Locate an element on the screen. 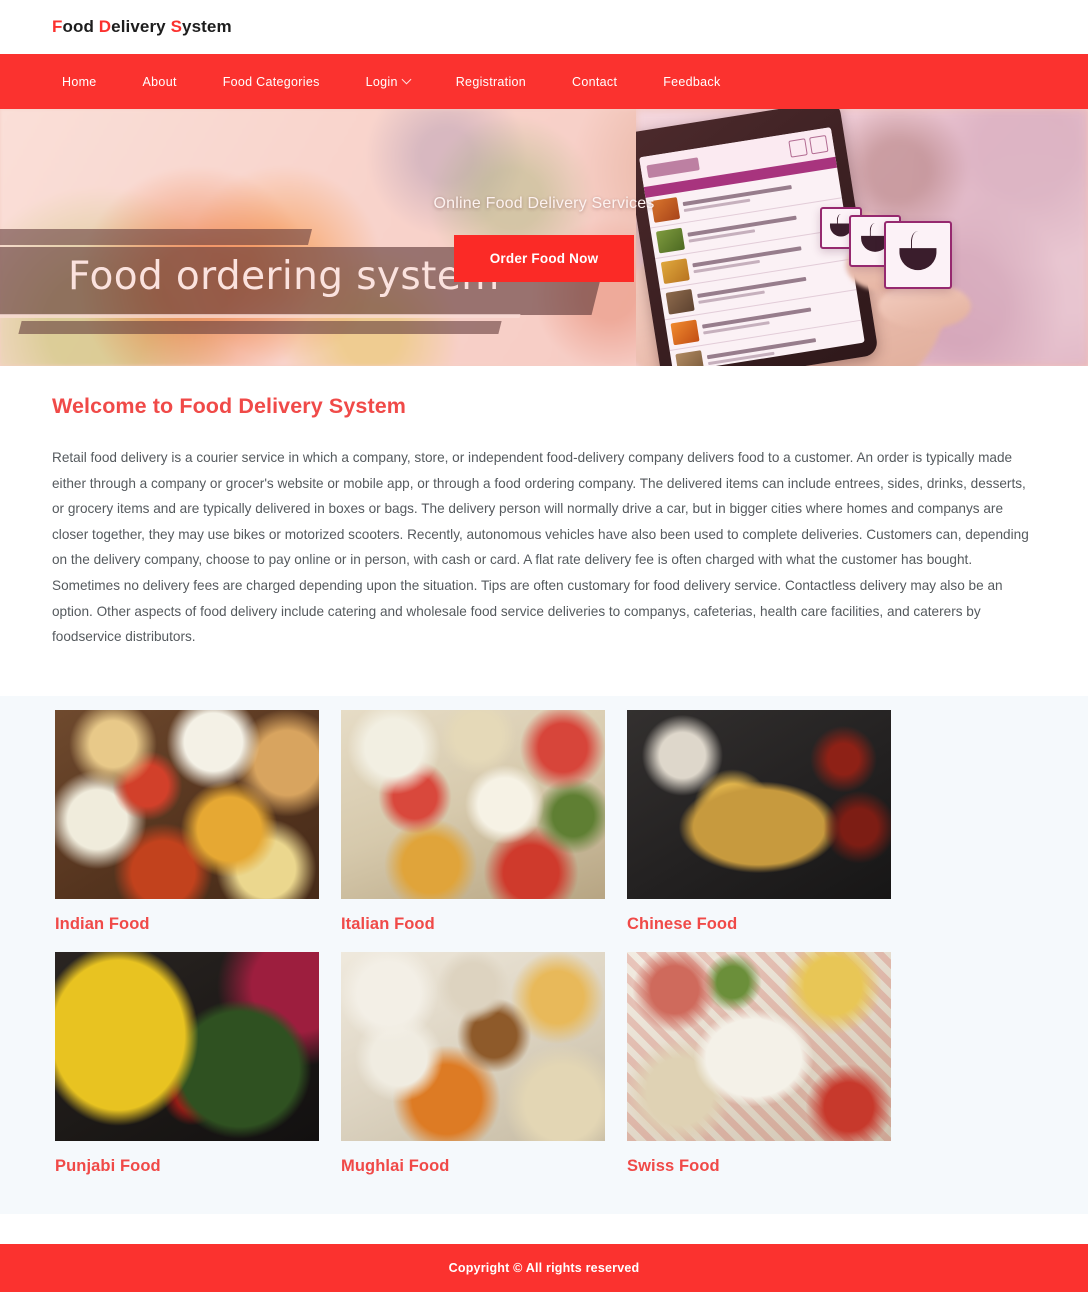  category-label: Punjabi Food is located at coordinates (187, 1166).